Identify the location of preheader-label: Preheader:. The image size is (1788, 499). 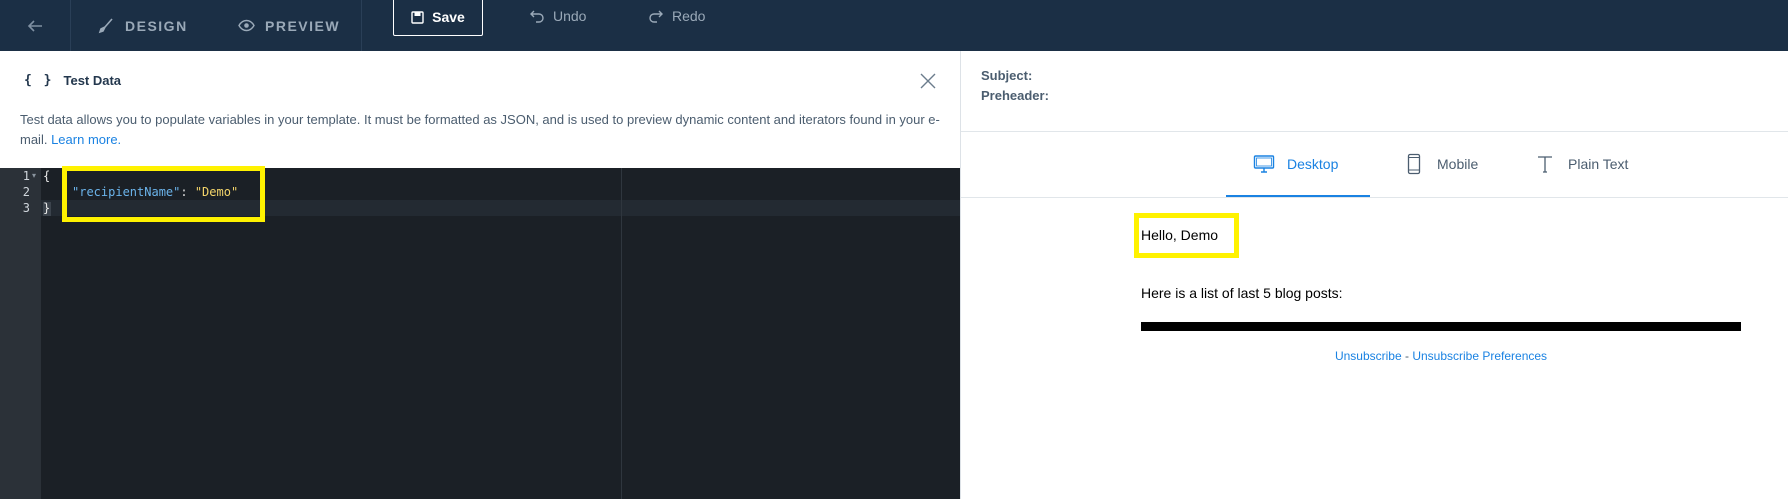
(1015, 95).